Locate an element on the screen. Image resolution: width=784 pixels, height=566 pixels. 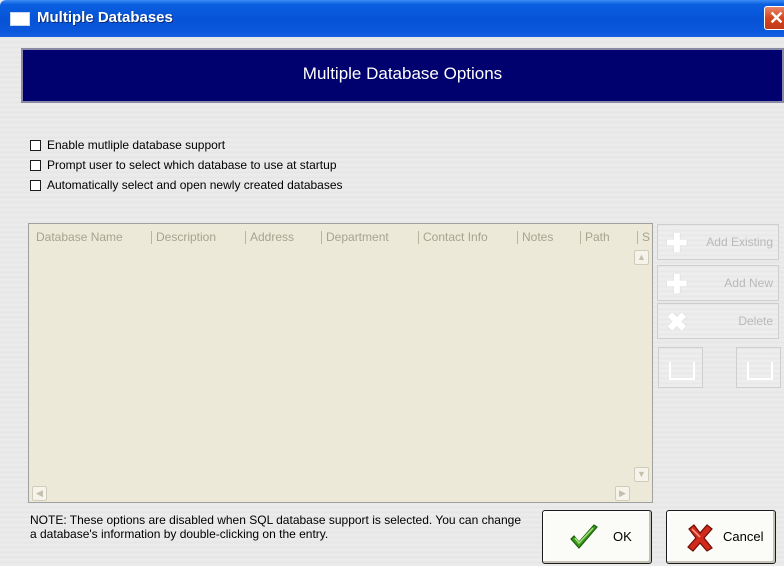
ok-button: OK is located at coordinates (597, 537).